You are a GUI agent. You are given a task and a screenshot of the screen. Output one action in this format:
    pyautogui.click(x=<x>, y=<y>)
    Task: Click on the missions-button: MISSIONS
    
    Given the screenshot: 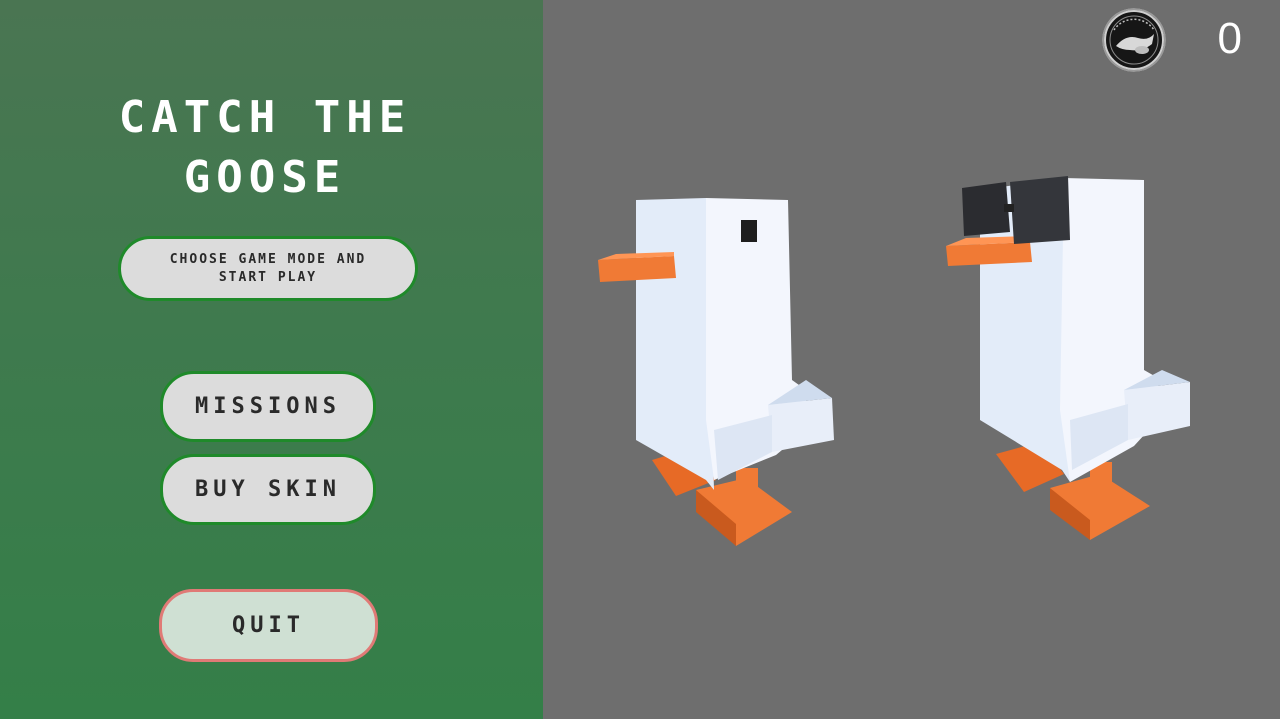 What is the action you would take?
    pyautogui.click(x=268, y=406)
    